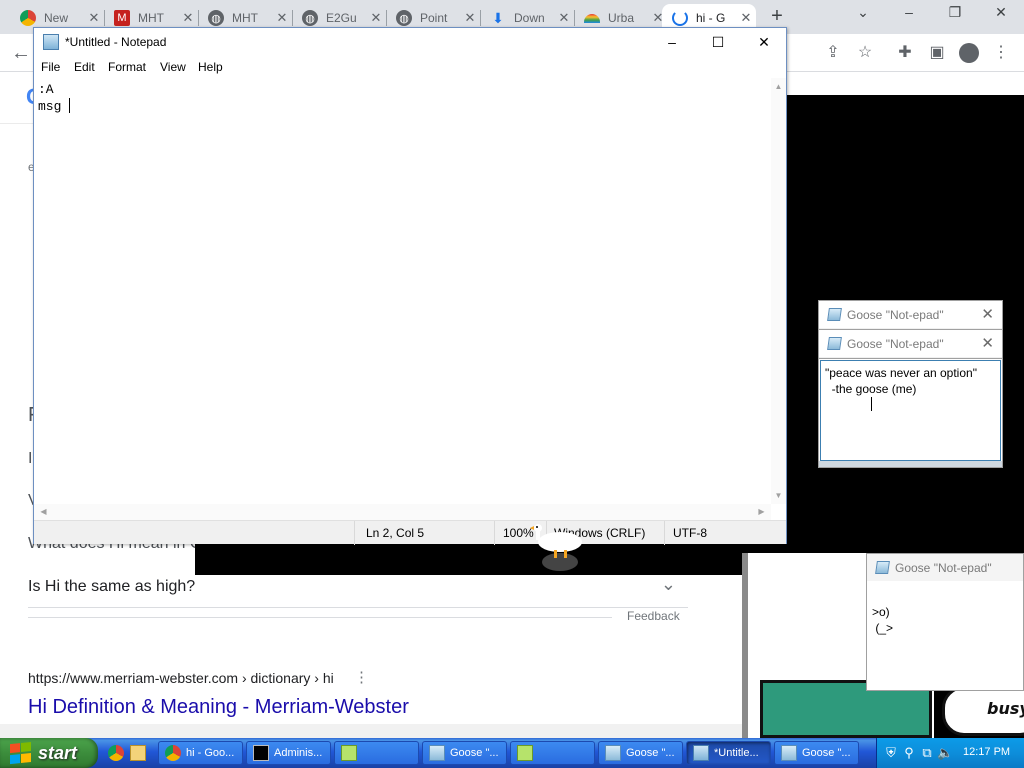 The height and width of the screenshot is (768, 1024). What do you see at coordinates (945, 644) in the screenshot?
I see `goose-art-textarea: >o) (_>` at bounding box center [945, 644].